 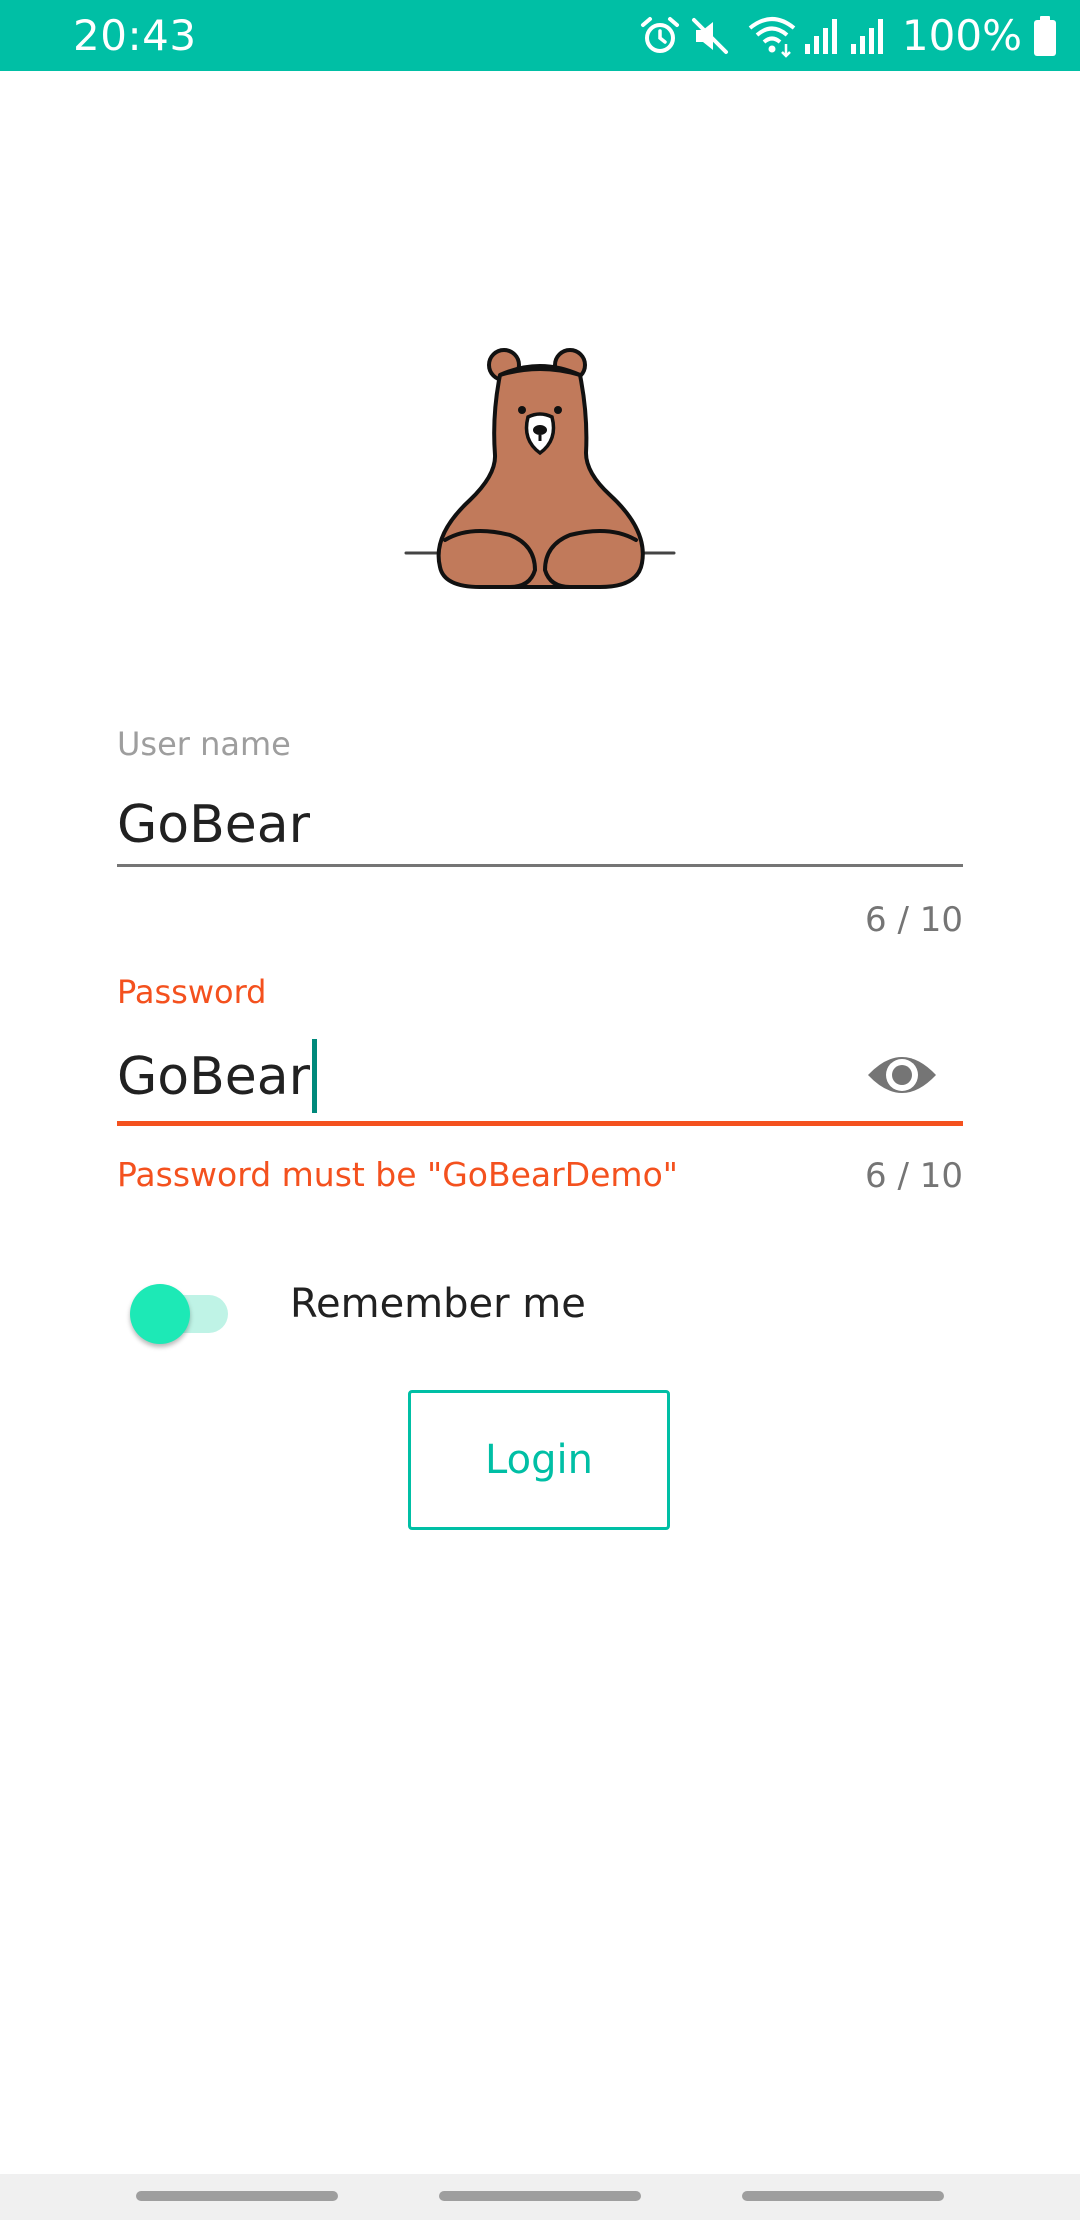 What do you see at coordinates (540, 465) in the screenshot?
I see `bear-logo` at bounding box center [540, 465].